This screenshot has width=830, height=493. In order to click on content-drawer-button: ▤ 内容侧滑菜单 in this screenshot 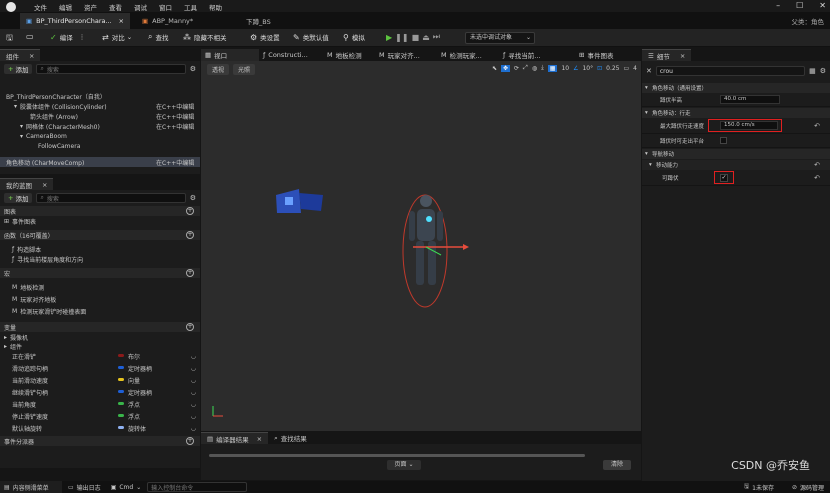, I will do `click(31, 487)`.